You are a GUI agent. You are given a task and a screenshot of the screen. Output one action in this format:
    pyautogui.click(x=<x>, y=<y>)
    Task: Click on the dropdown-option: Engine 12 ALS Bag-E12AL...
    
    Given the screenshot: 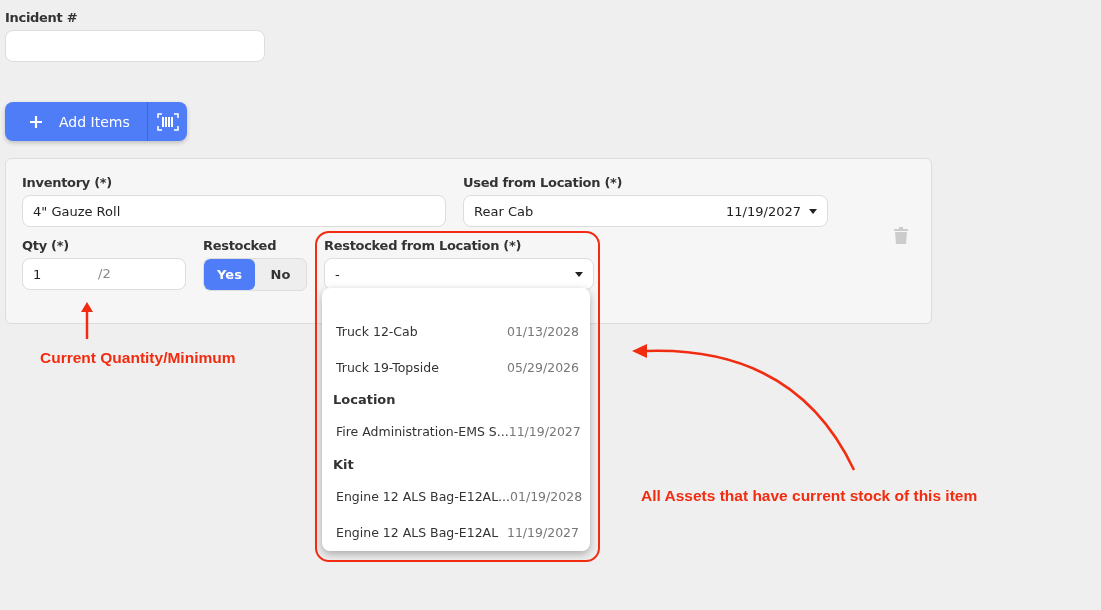 What is the action you would take?
    pyautogui.click(x=423, y=496)
    